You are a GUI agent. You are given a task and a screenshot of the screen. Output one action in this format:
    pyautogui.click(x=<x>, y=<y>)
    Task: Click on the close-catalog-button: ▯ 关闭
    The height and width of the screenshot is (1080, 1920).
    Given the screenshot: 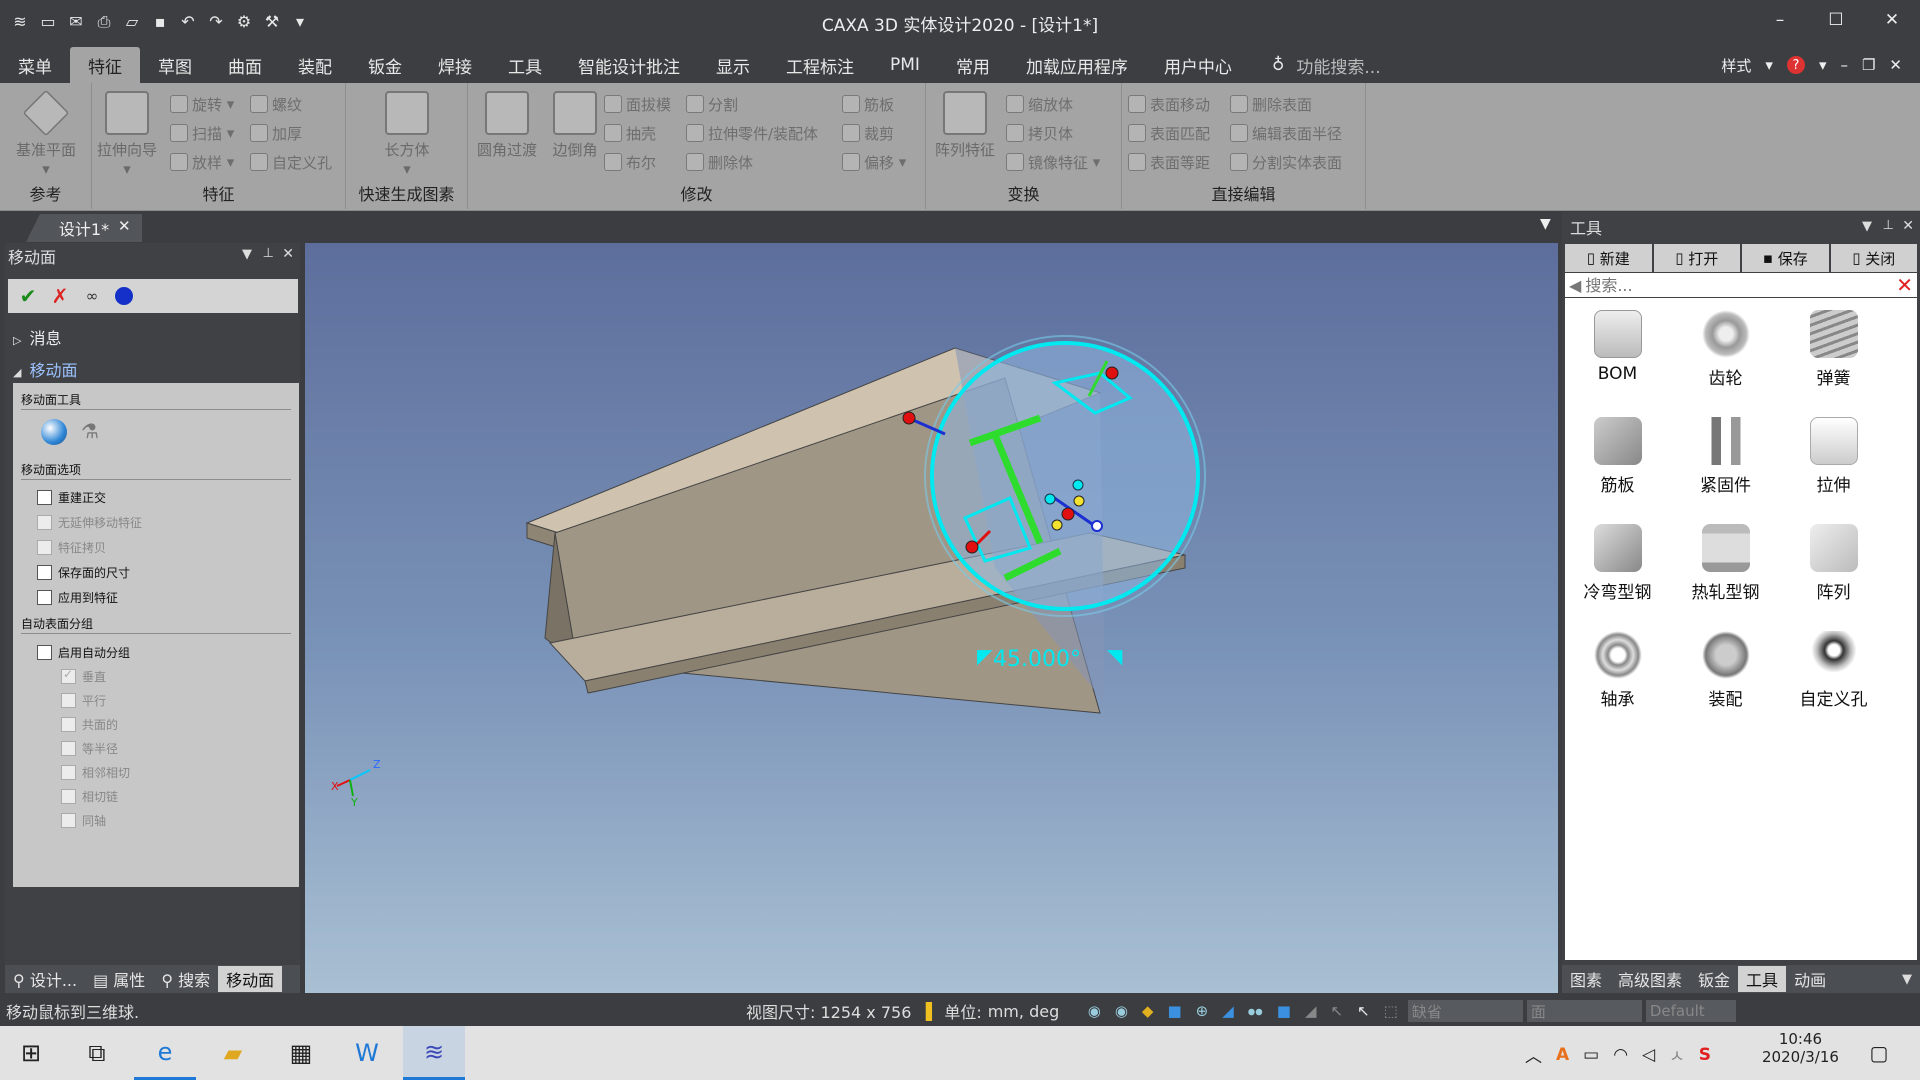 What is the action you would take?
    pyautogui.click(x=1873, y=258)
    